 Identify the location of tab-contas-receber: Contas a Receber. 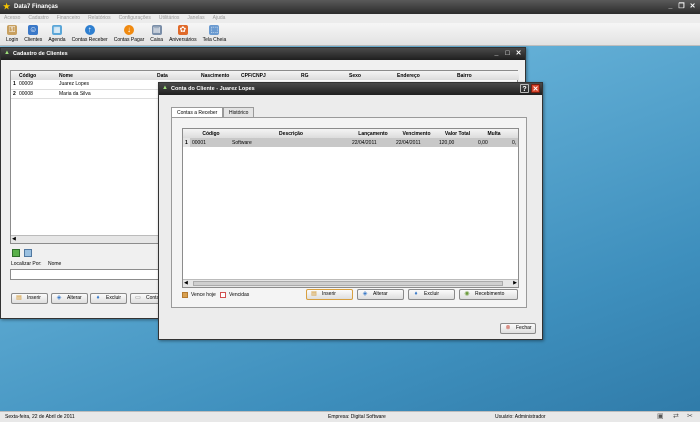
(197, 112).